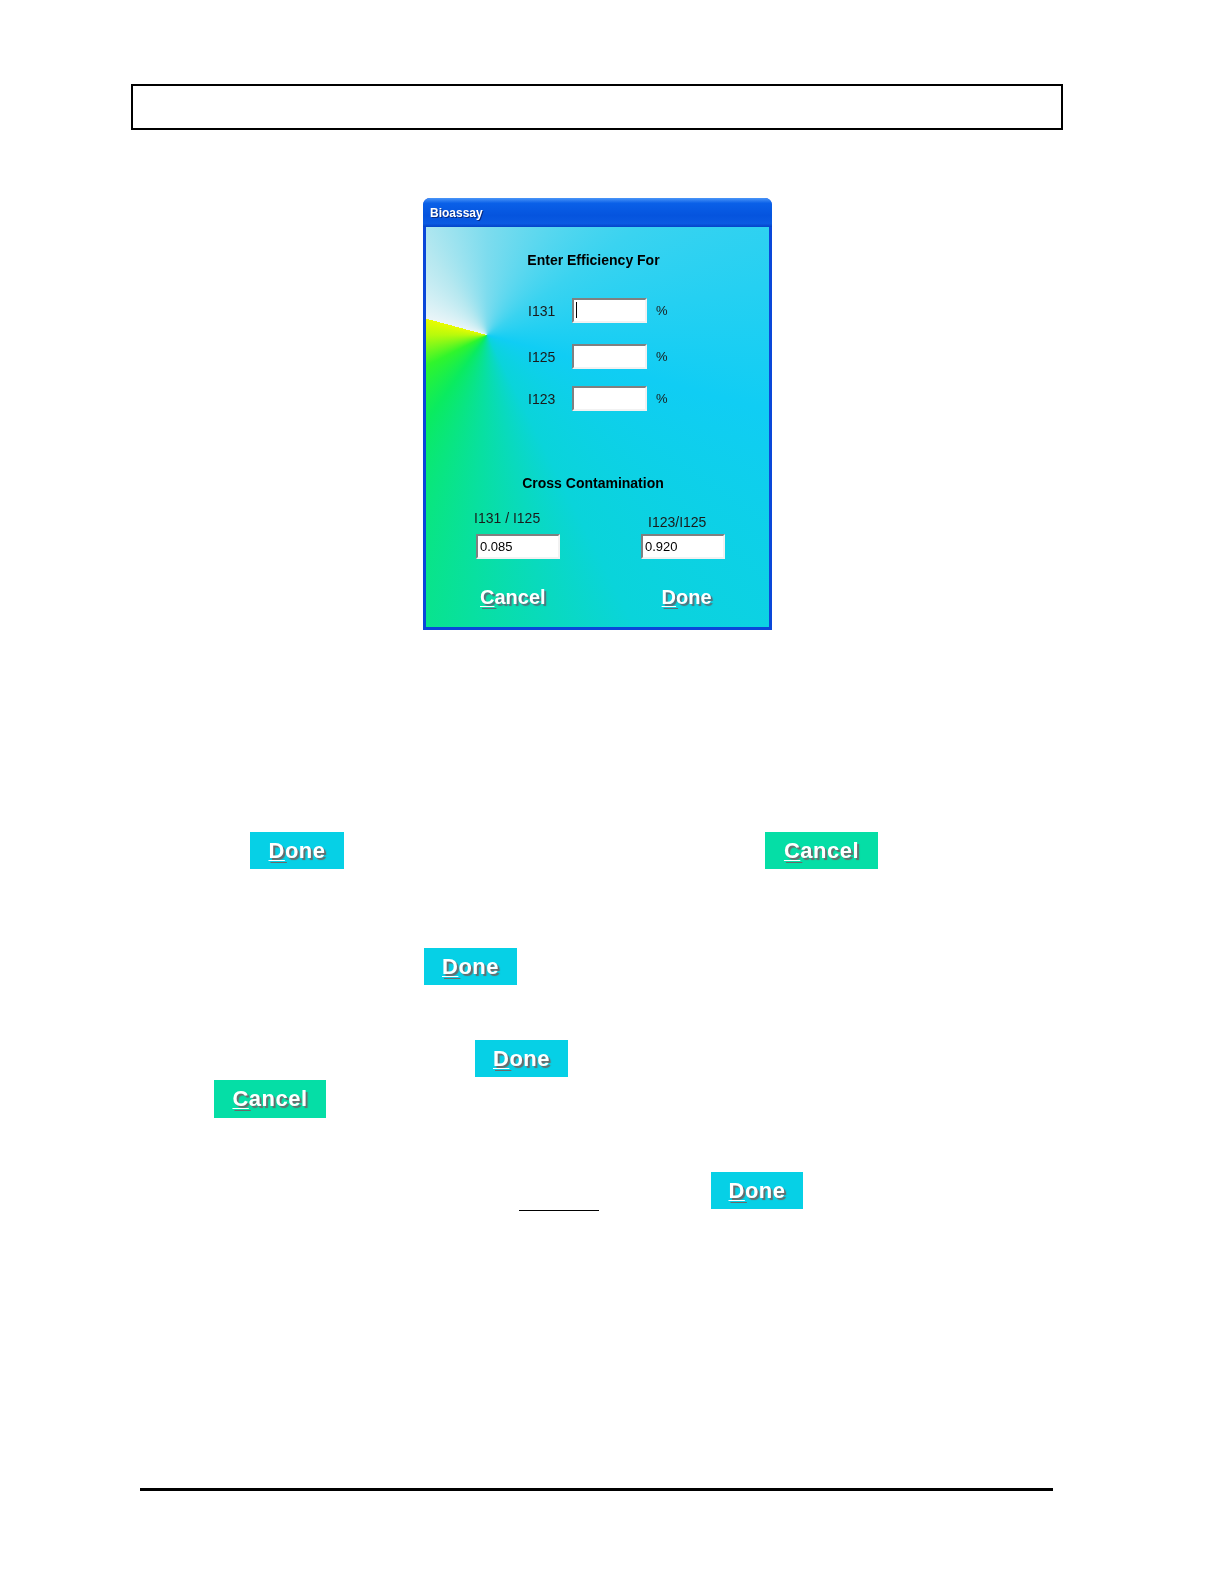 The height and width of the screenshot is (1584, 1224). What do you see at coordinates (593, 483) in the screenshot?
I see `section-heading: Cross Contamination` at bounding box center [593, 483].